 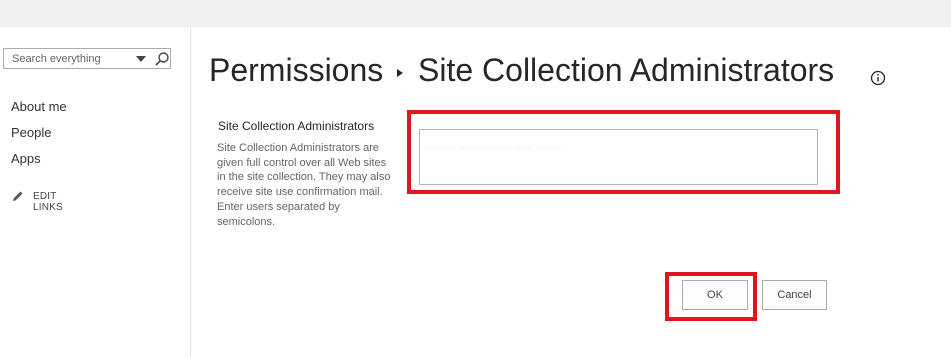 What do you see at coordinates (715, 295) in the screenshot?
I see `ok-button: OK` at bounding box center [715, 295].